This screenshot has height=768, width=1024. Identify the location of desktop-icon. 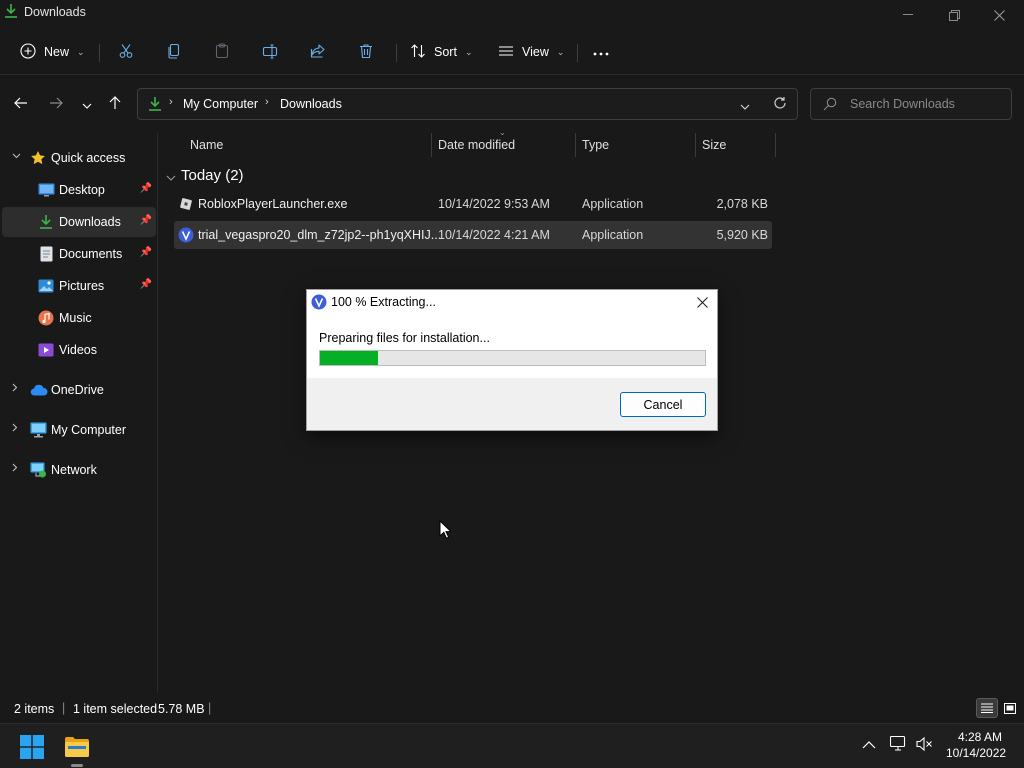
(46, 191).